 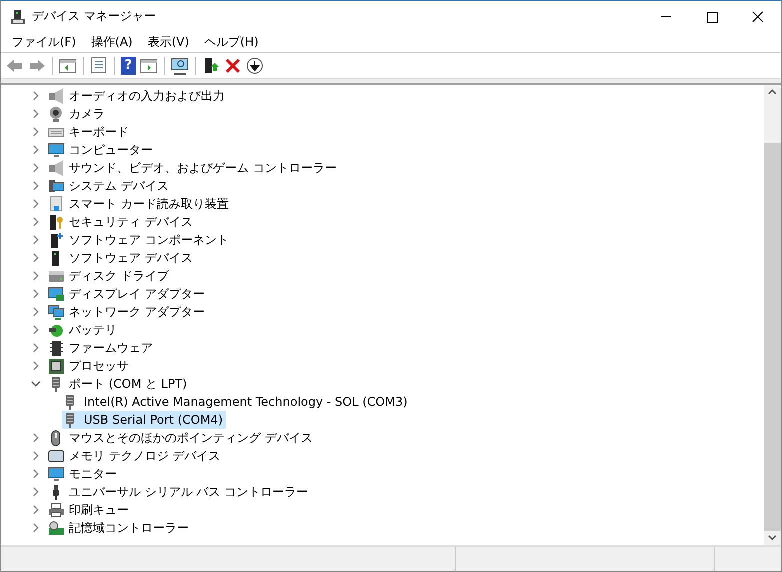 I want to click on printer-icon, so click(x=56, y=510).